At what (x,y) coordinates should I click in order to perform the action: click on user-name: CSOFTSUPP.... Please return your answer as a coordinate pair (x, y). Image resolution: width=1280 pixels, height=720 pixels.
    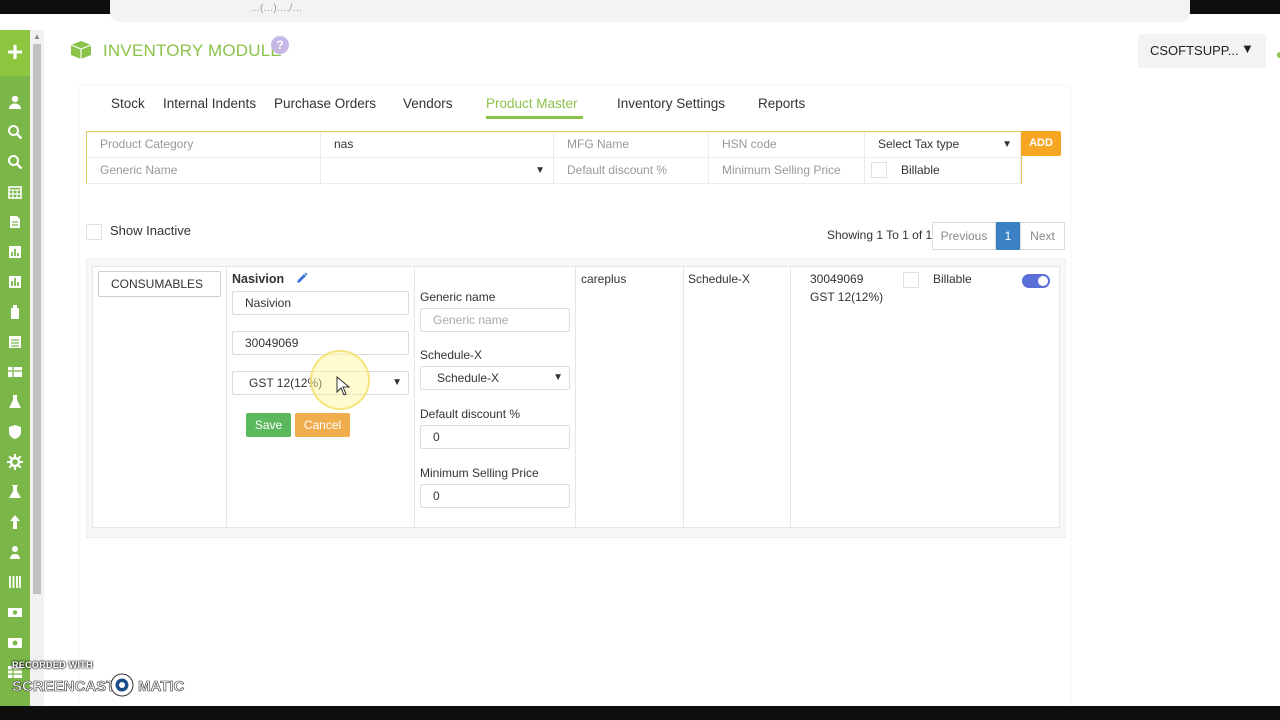
    Looking at the image, I should click on (1194, 50).